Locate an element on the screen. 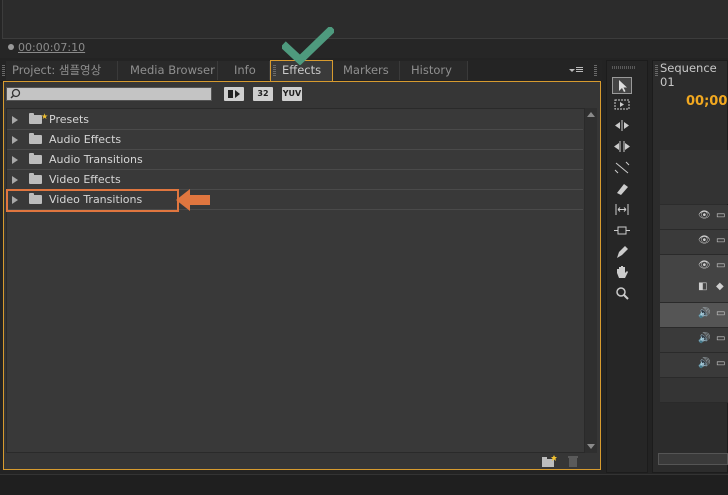 The image size is (728, 495). panel-grip-right-icon is located at coordinates (595, 70).